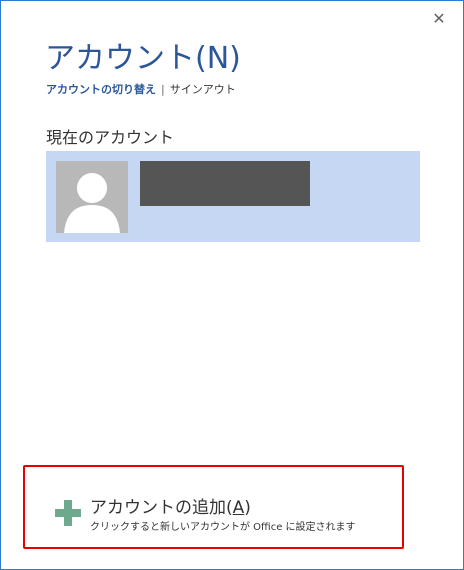  Describe the element at coordinates (101, 89) in the screenshot. I see `switch-account-link: アカウントの切り替え` at that location.